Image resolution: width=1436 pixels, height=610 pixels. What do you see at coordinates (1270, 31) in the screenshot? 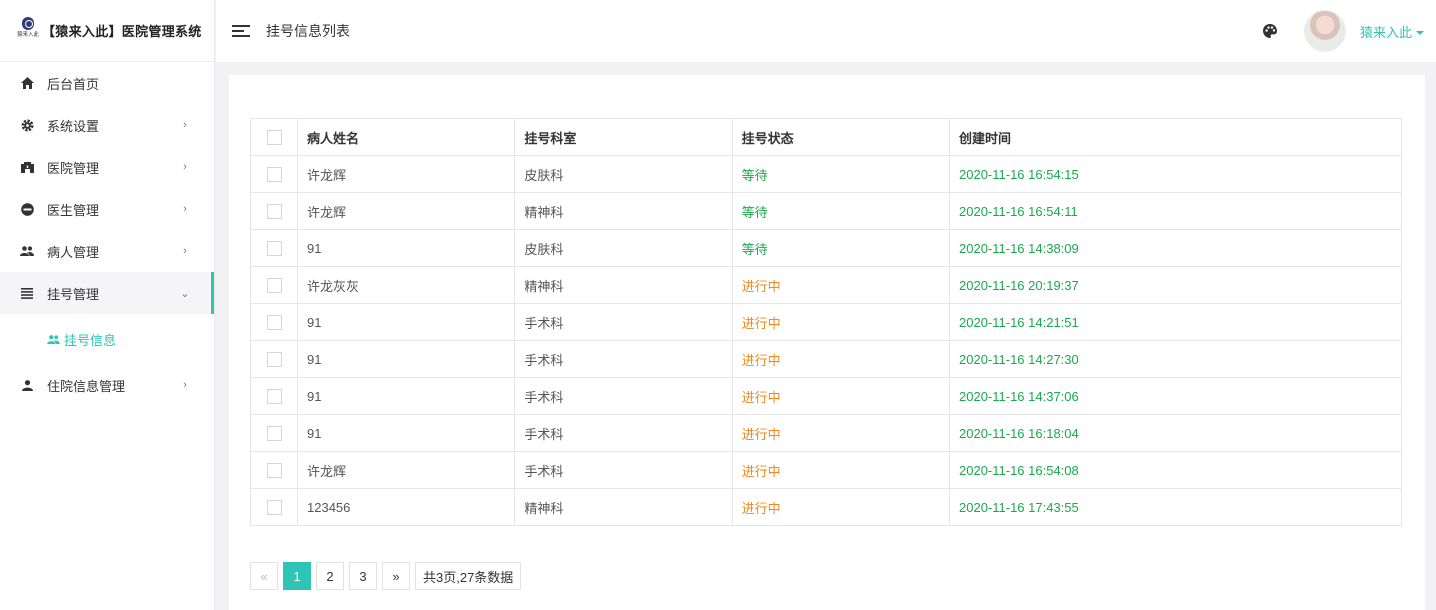
I see `palette-icon` at bounding box center [1270, 31].